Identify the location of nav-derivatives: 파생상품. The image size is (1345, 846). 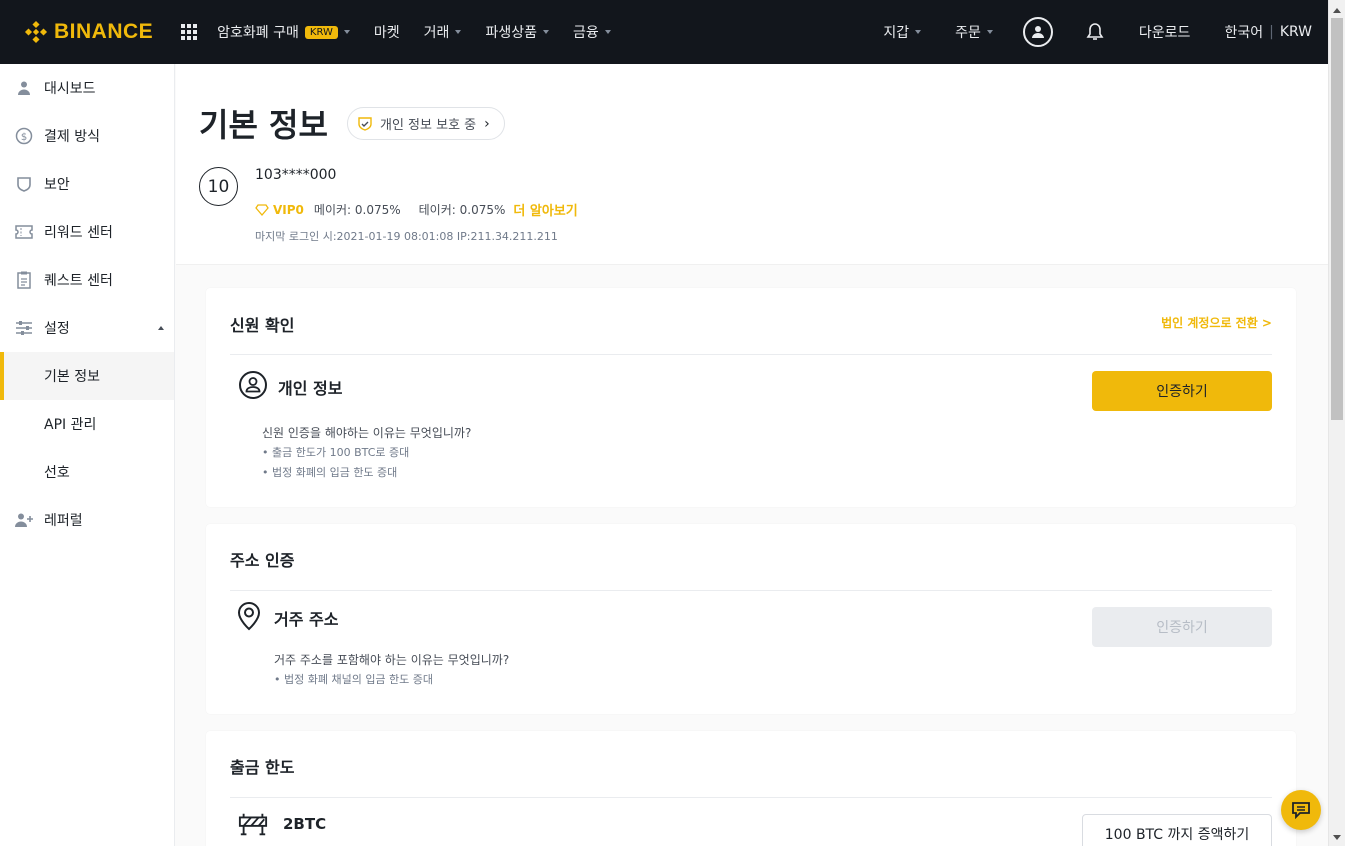
(517, 32).